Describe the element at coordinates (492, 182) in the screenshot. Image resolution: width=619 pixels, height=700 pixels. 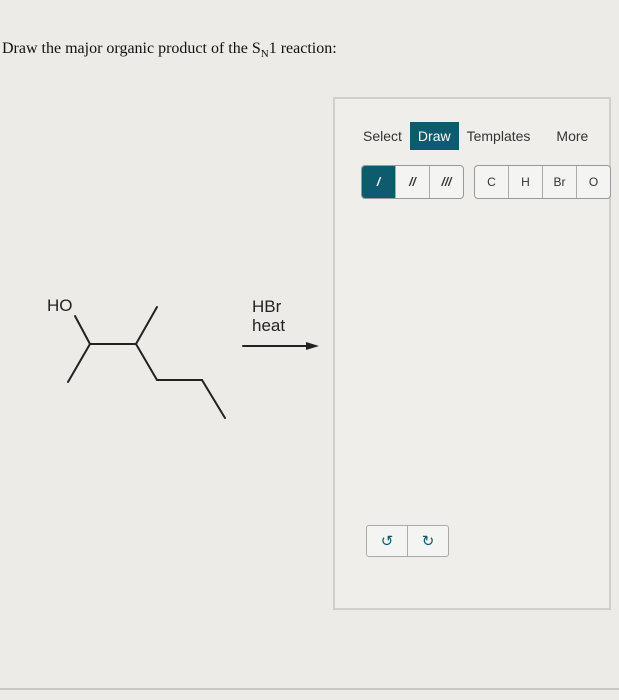
I see `atom-c-button: C` at that location.